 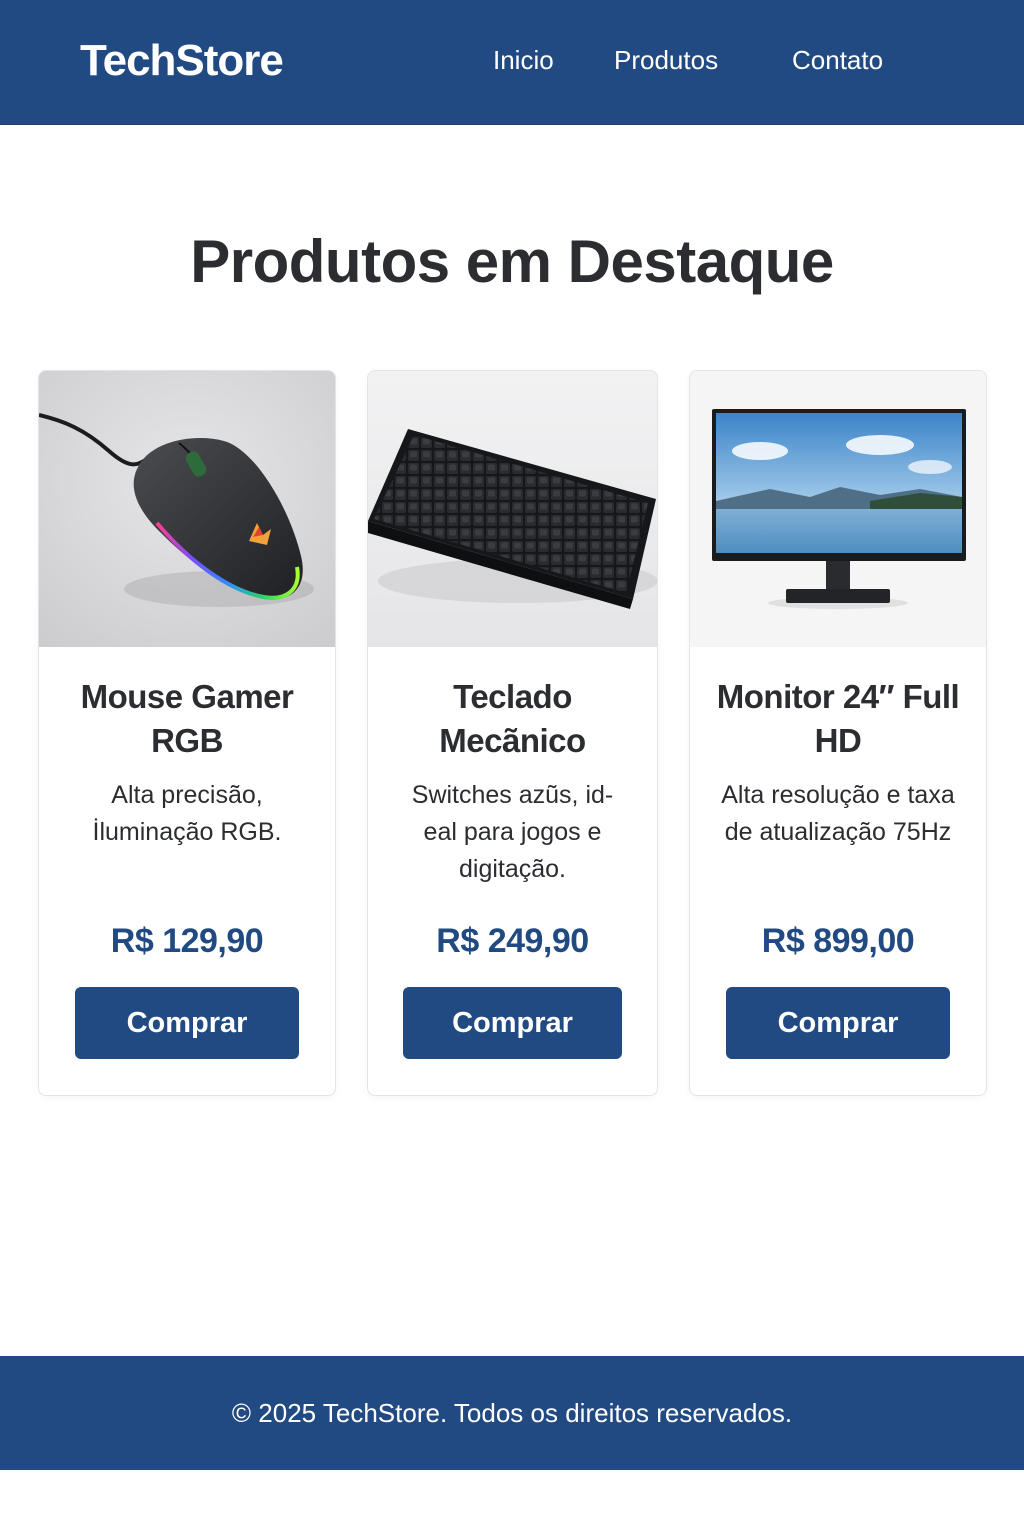 I want to click on mechanical-keyboard-photo, so click(x=512, y=509).